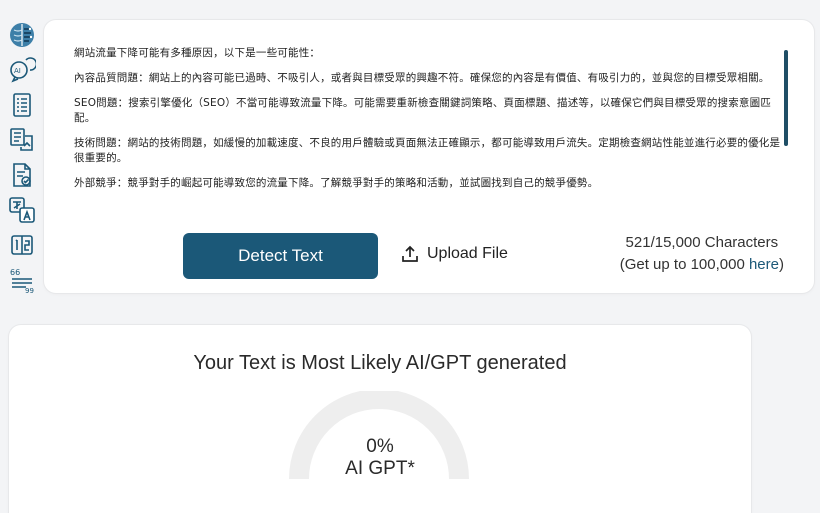 Image resolution: width=820 pixels, height=513 pixels. What do you see at coordinates (15, 272) in the screenshot?
I see `svg-text: 66` at bounding box center [15, 272].